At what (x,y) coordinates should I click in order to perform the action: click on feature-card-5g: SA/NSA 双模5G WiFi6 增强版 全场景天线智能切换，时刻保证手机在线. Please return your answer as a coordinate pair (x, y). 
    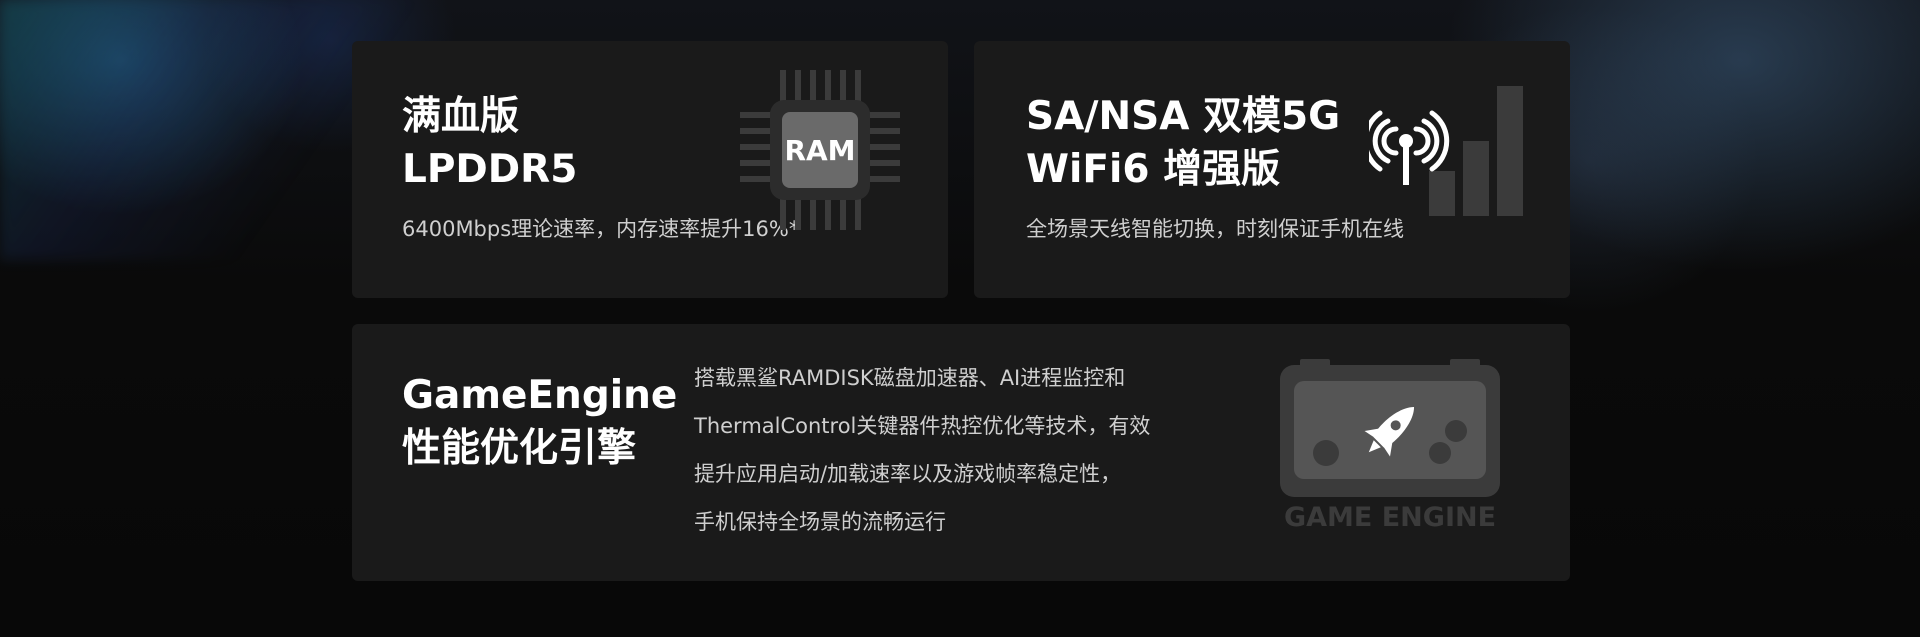
    Looking at the image, I should click on (1272, 169).